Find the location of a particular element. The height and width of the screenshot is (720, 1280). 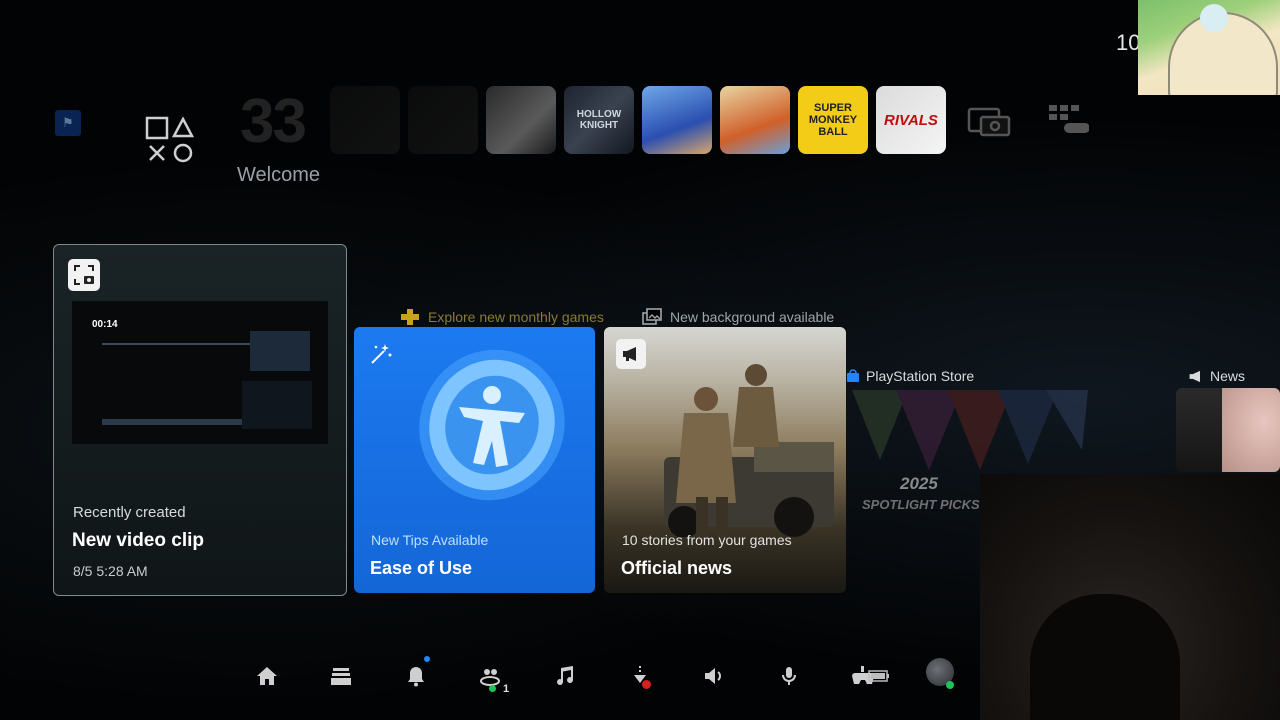

game-tile-super-monkey-ball: SUPER MONKEY BALL is located at coordinates (833, 120).